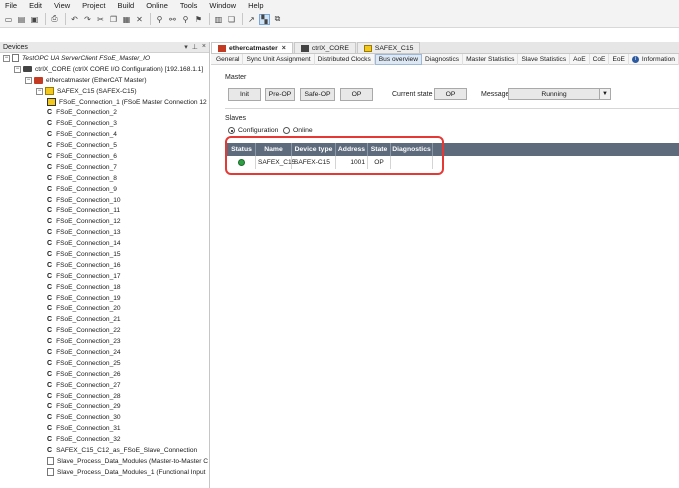  I want to click on tree-item: C FSoE_Connection_29, so click(104, 407).